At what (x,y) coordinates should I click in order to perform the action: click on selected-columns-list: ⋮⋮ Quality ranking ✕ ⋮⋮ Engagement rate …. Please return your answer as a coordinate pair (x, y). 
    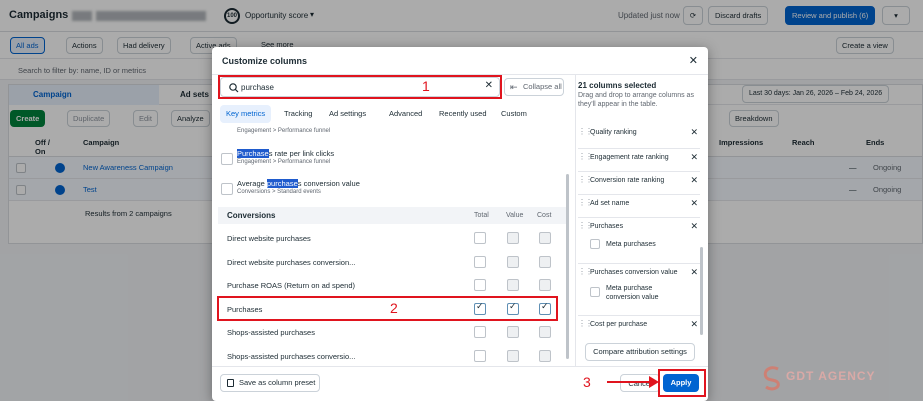
    Looking at the image, I should click on (639, 230).